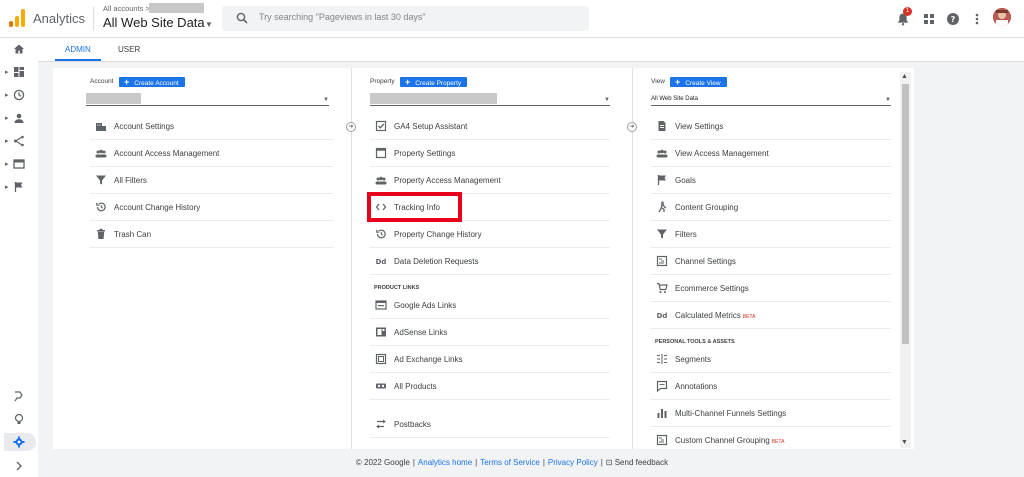  I want to click on scrollbar-thumb, so click(905, 214).